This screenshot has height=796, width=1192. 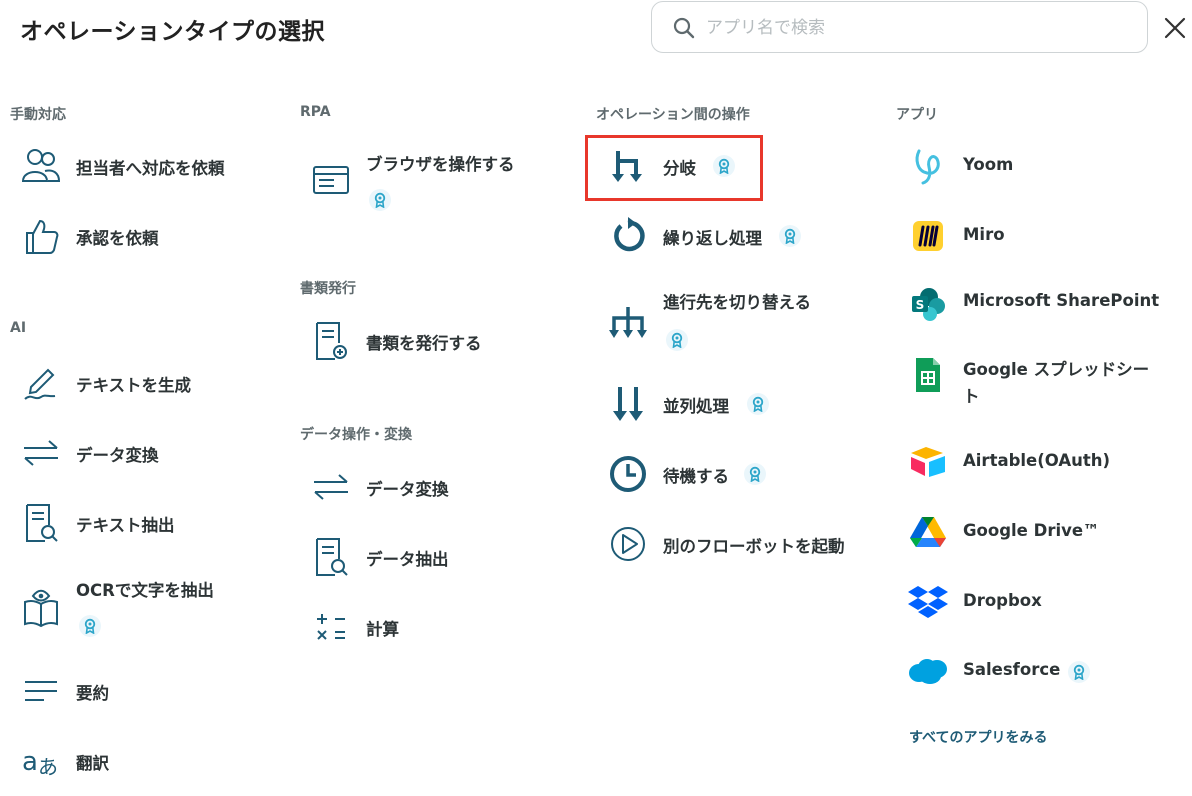 What do you see at coordinates (1038, 532) in the screenshot?
I see `app-google-drive: Google Drive™` at bounding box center [1038, 532].